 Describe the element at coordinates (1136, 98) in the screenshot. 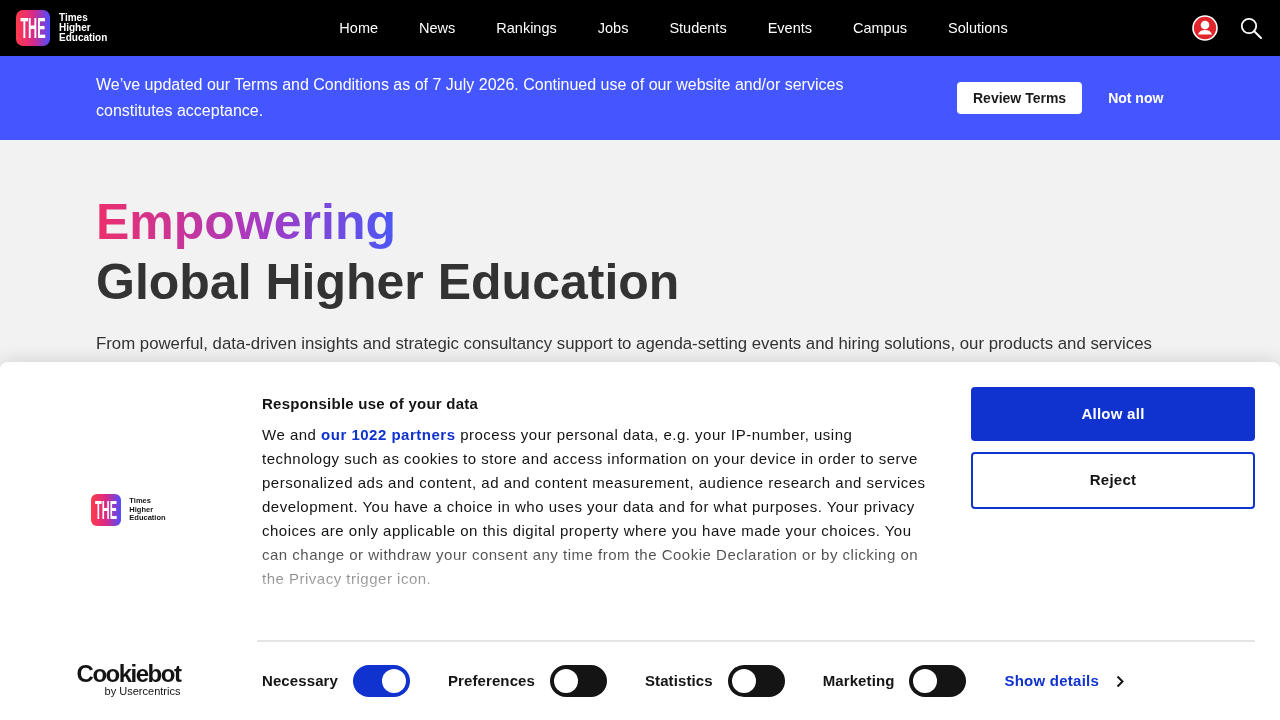

I see `dismiss-link: Not now` at that location.